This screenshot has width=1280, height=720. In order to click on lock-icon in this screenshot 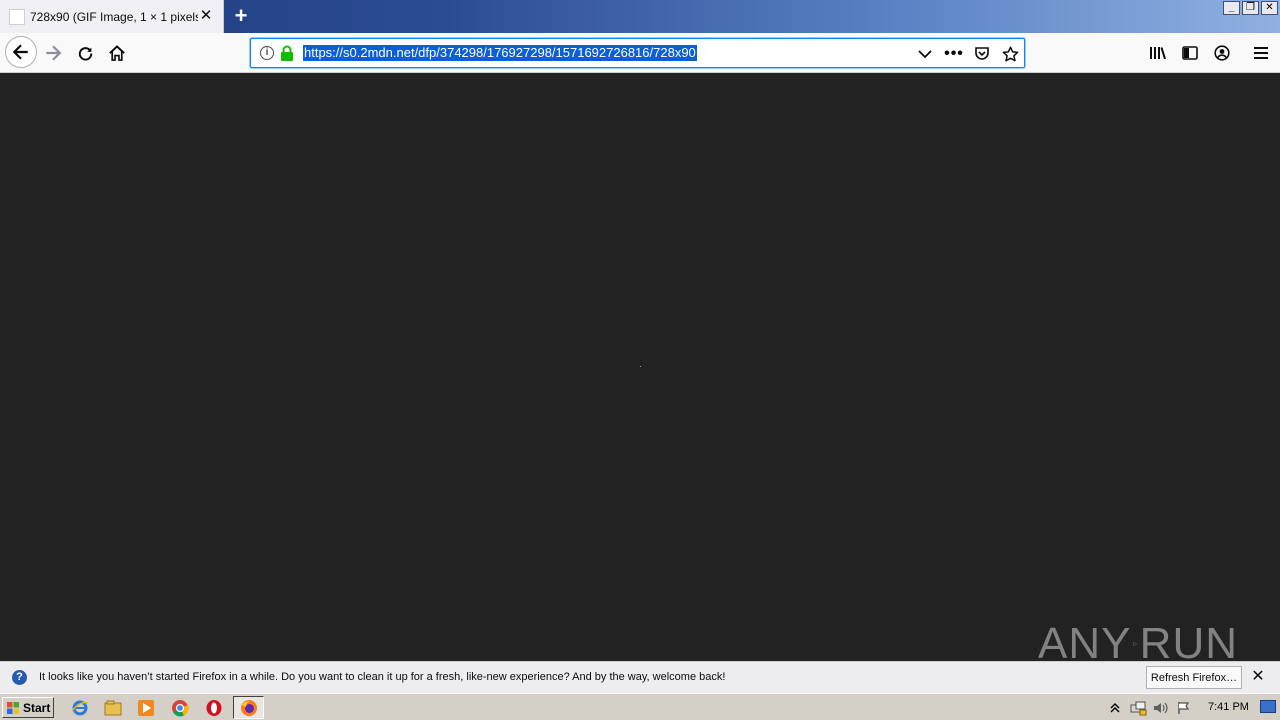, I will do `click(287, 53)`.